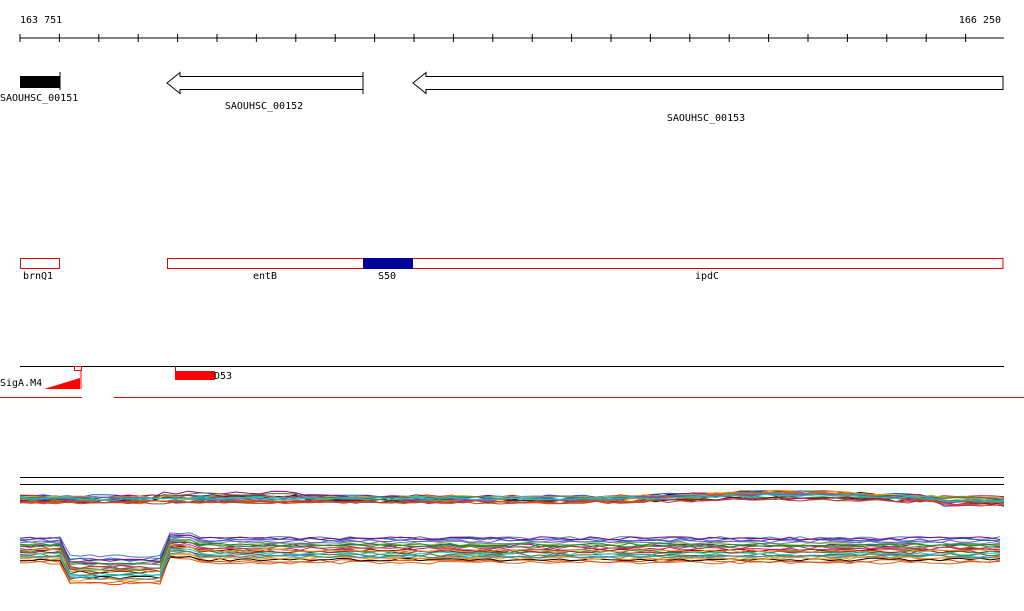 The height and width of the screenshot is (611, 1024). Describe the element at coordinates (980, 20) in the screenshot. I see `end-coordinate: 166 250` at that location.